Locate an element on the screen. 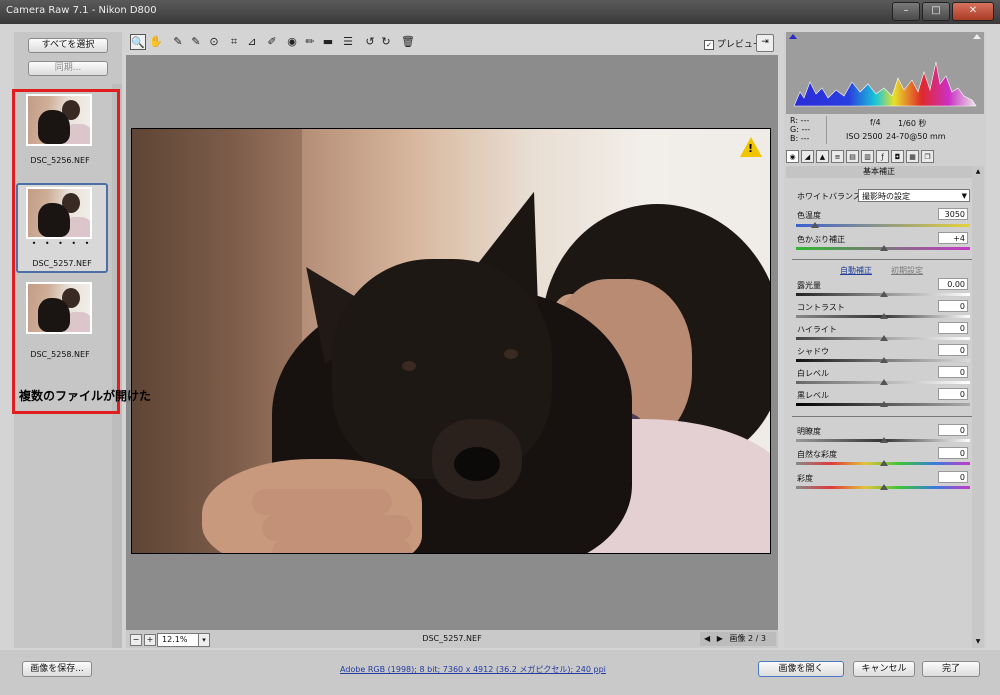  temperature-knob is located at coordinates (815, 225).